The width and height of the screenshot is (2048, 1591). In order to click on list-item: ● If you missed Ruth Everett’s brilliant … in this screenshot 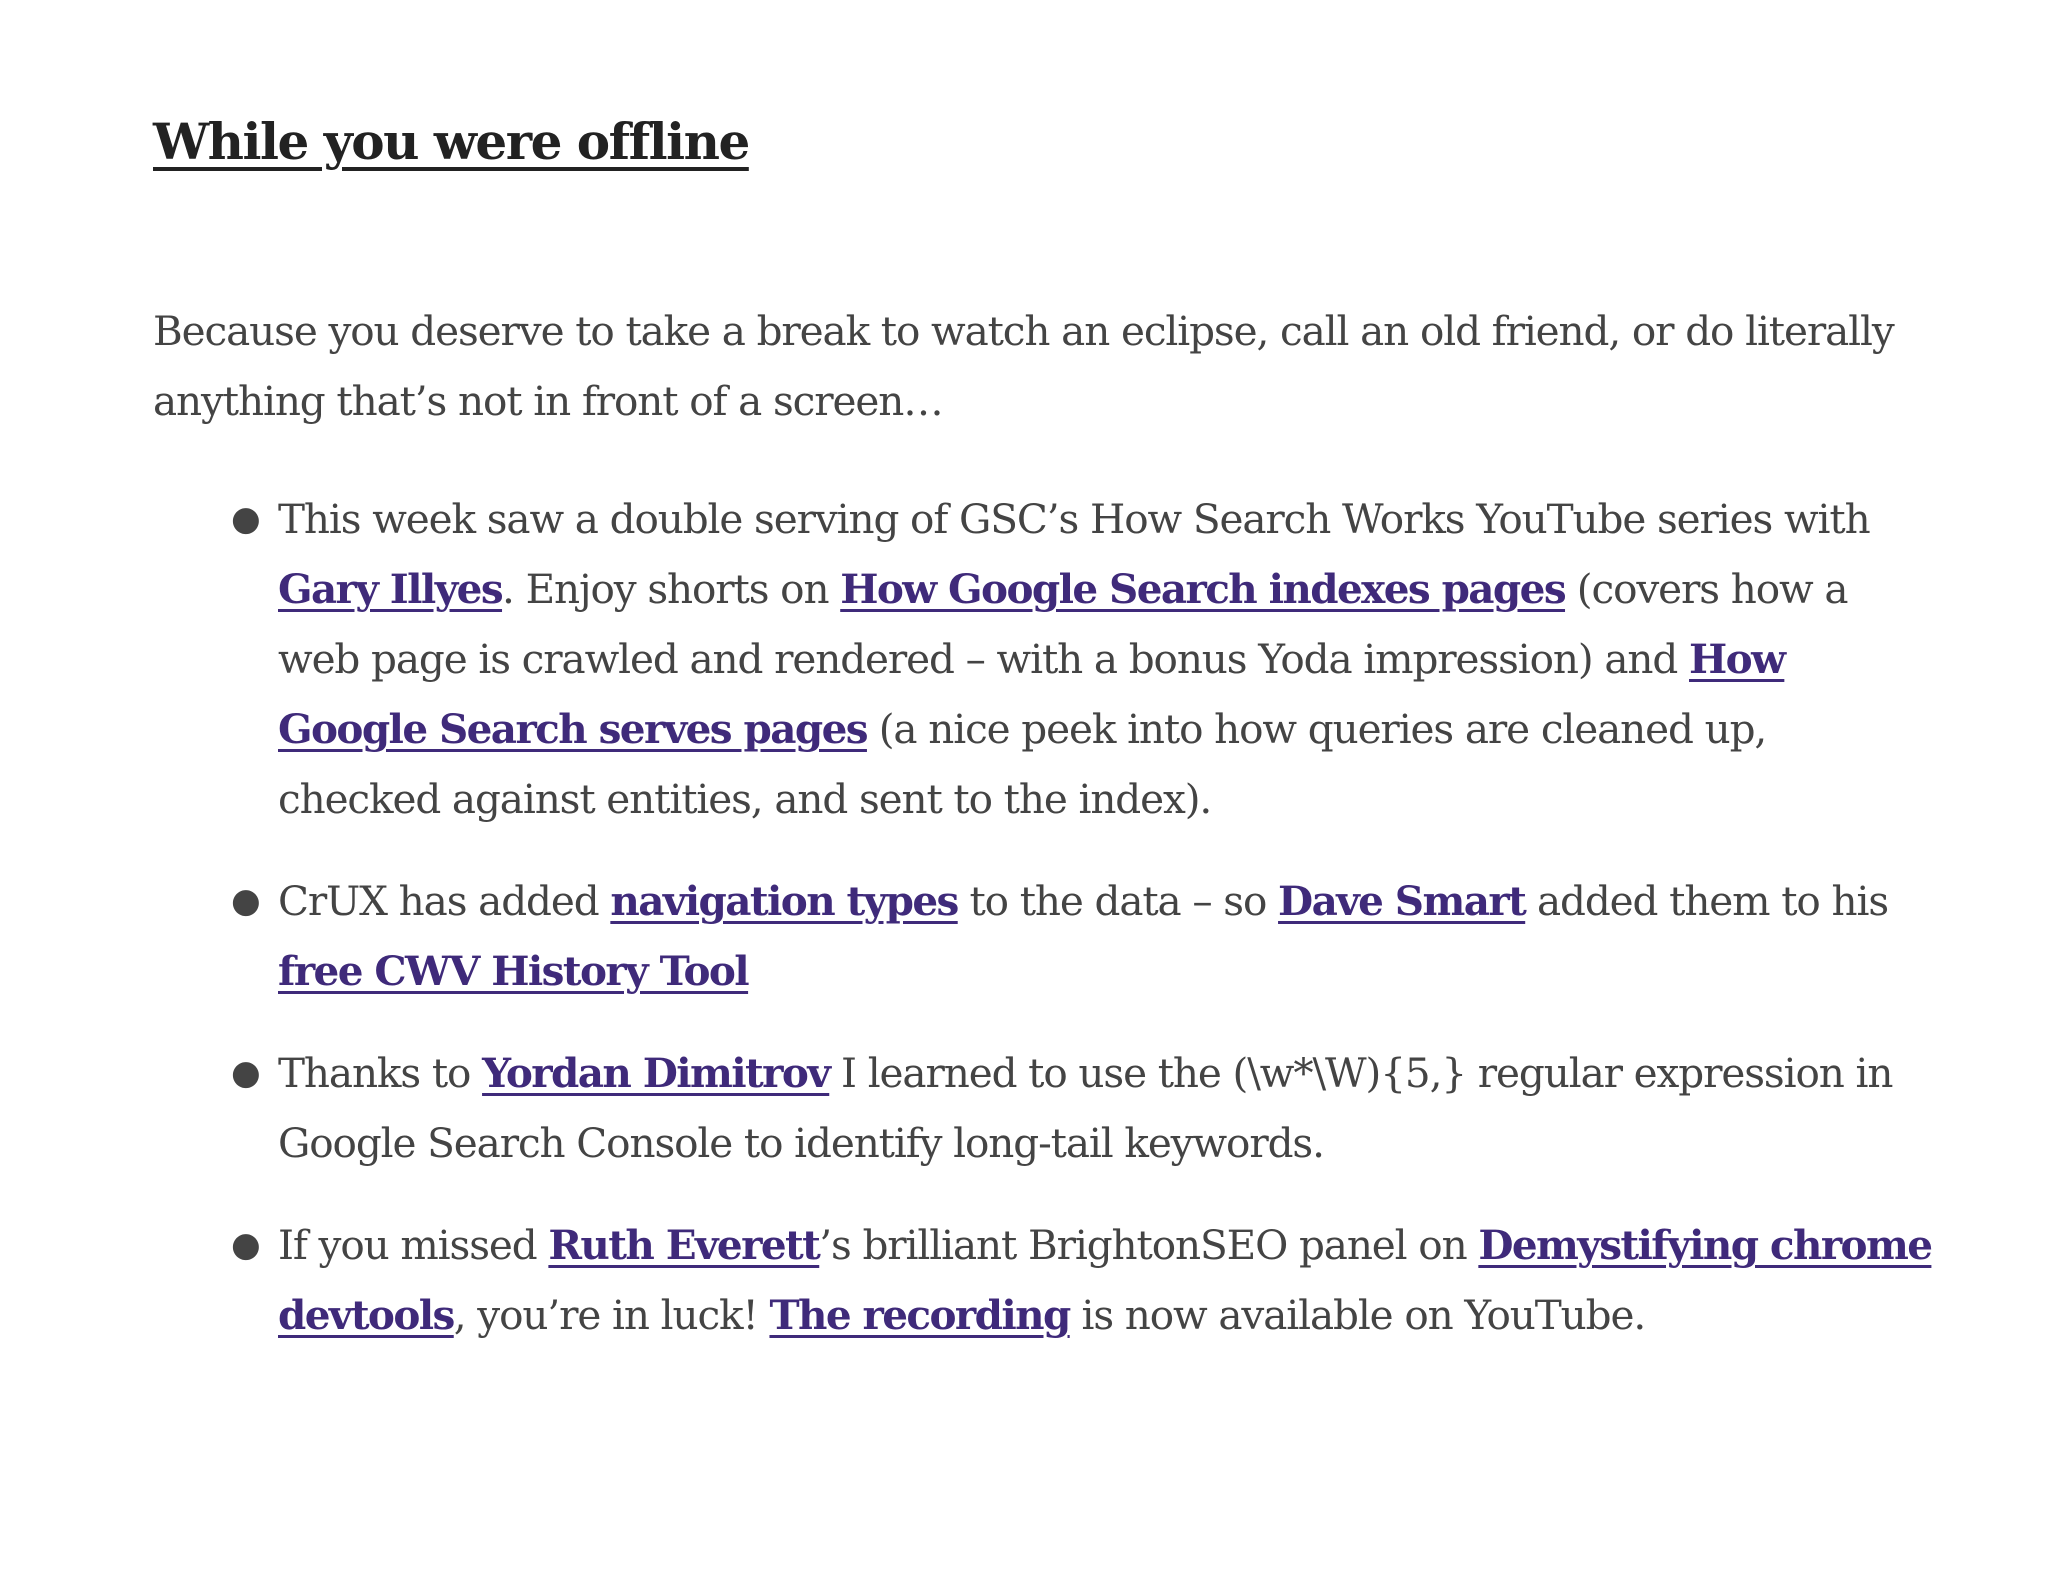, I will do `click(1084, 1280)`.